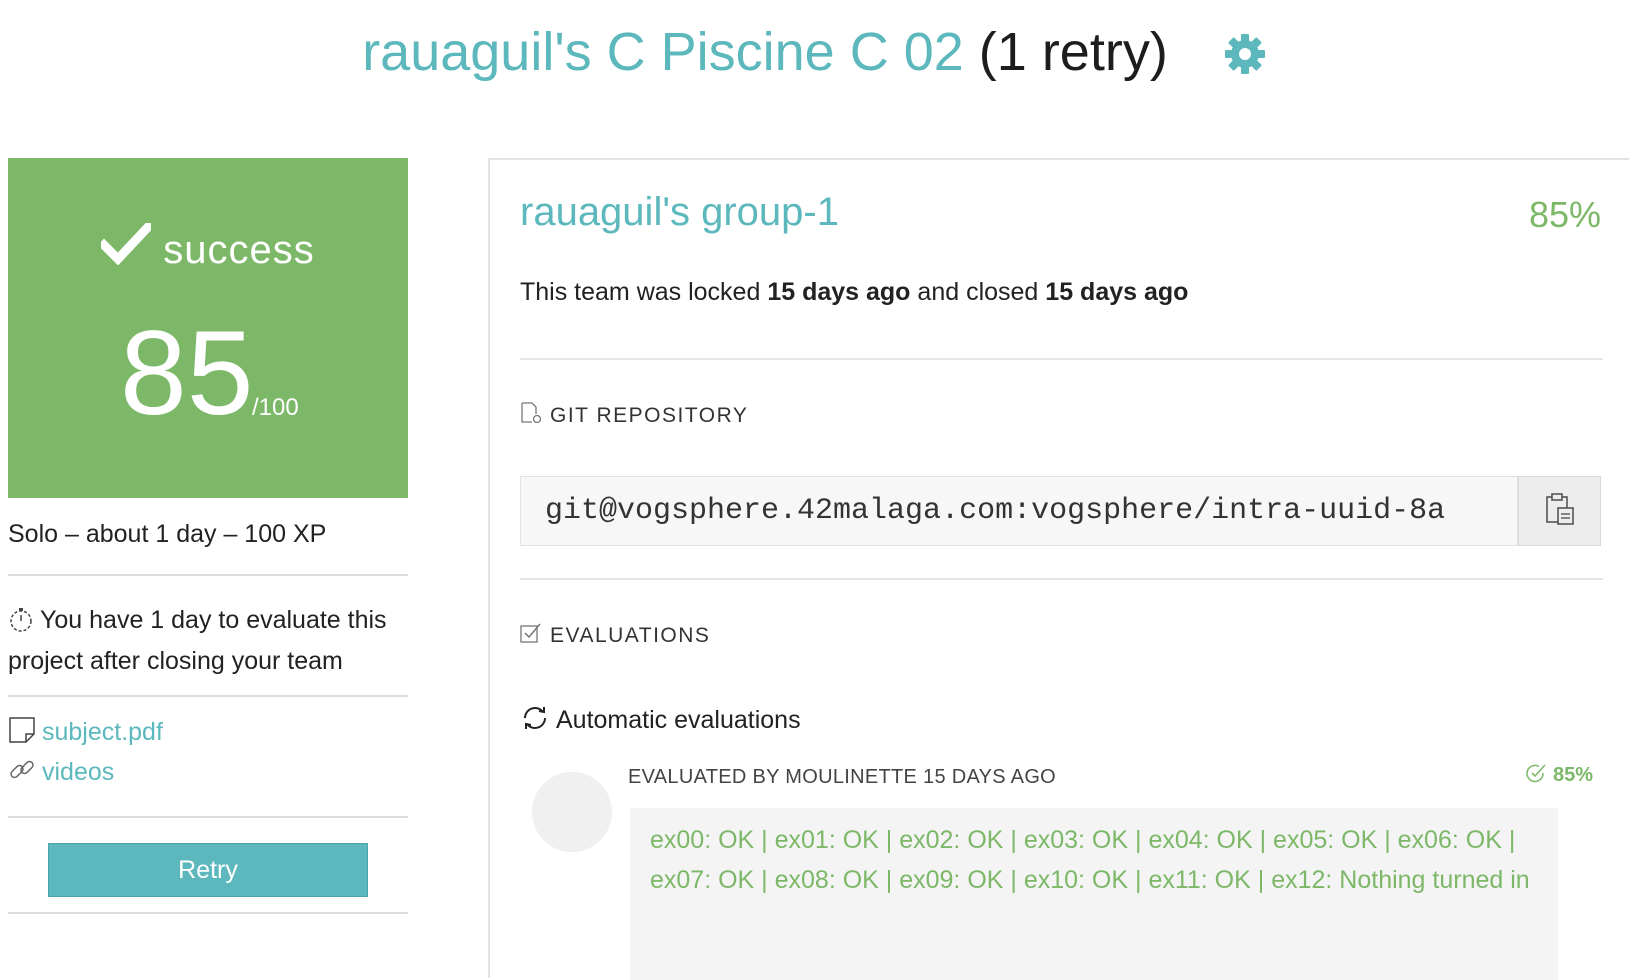 The height and width of the screenshot is (980, 1629). What do you see at coordinates (535, 718) in the screenshot?
I see `refresh-icon` at bounding box center [535, 718].